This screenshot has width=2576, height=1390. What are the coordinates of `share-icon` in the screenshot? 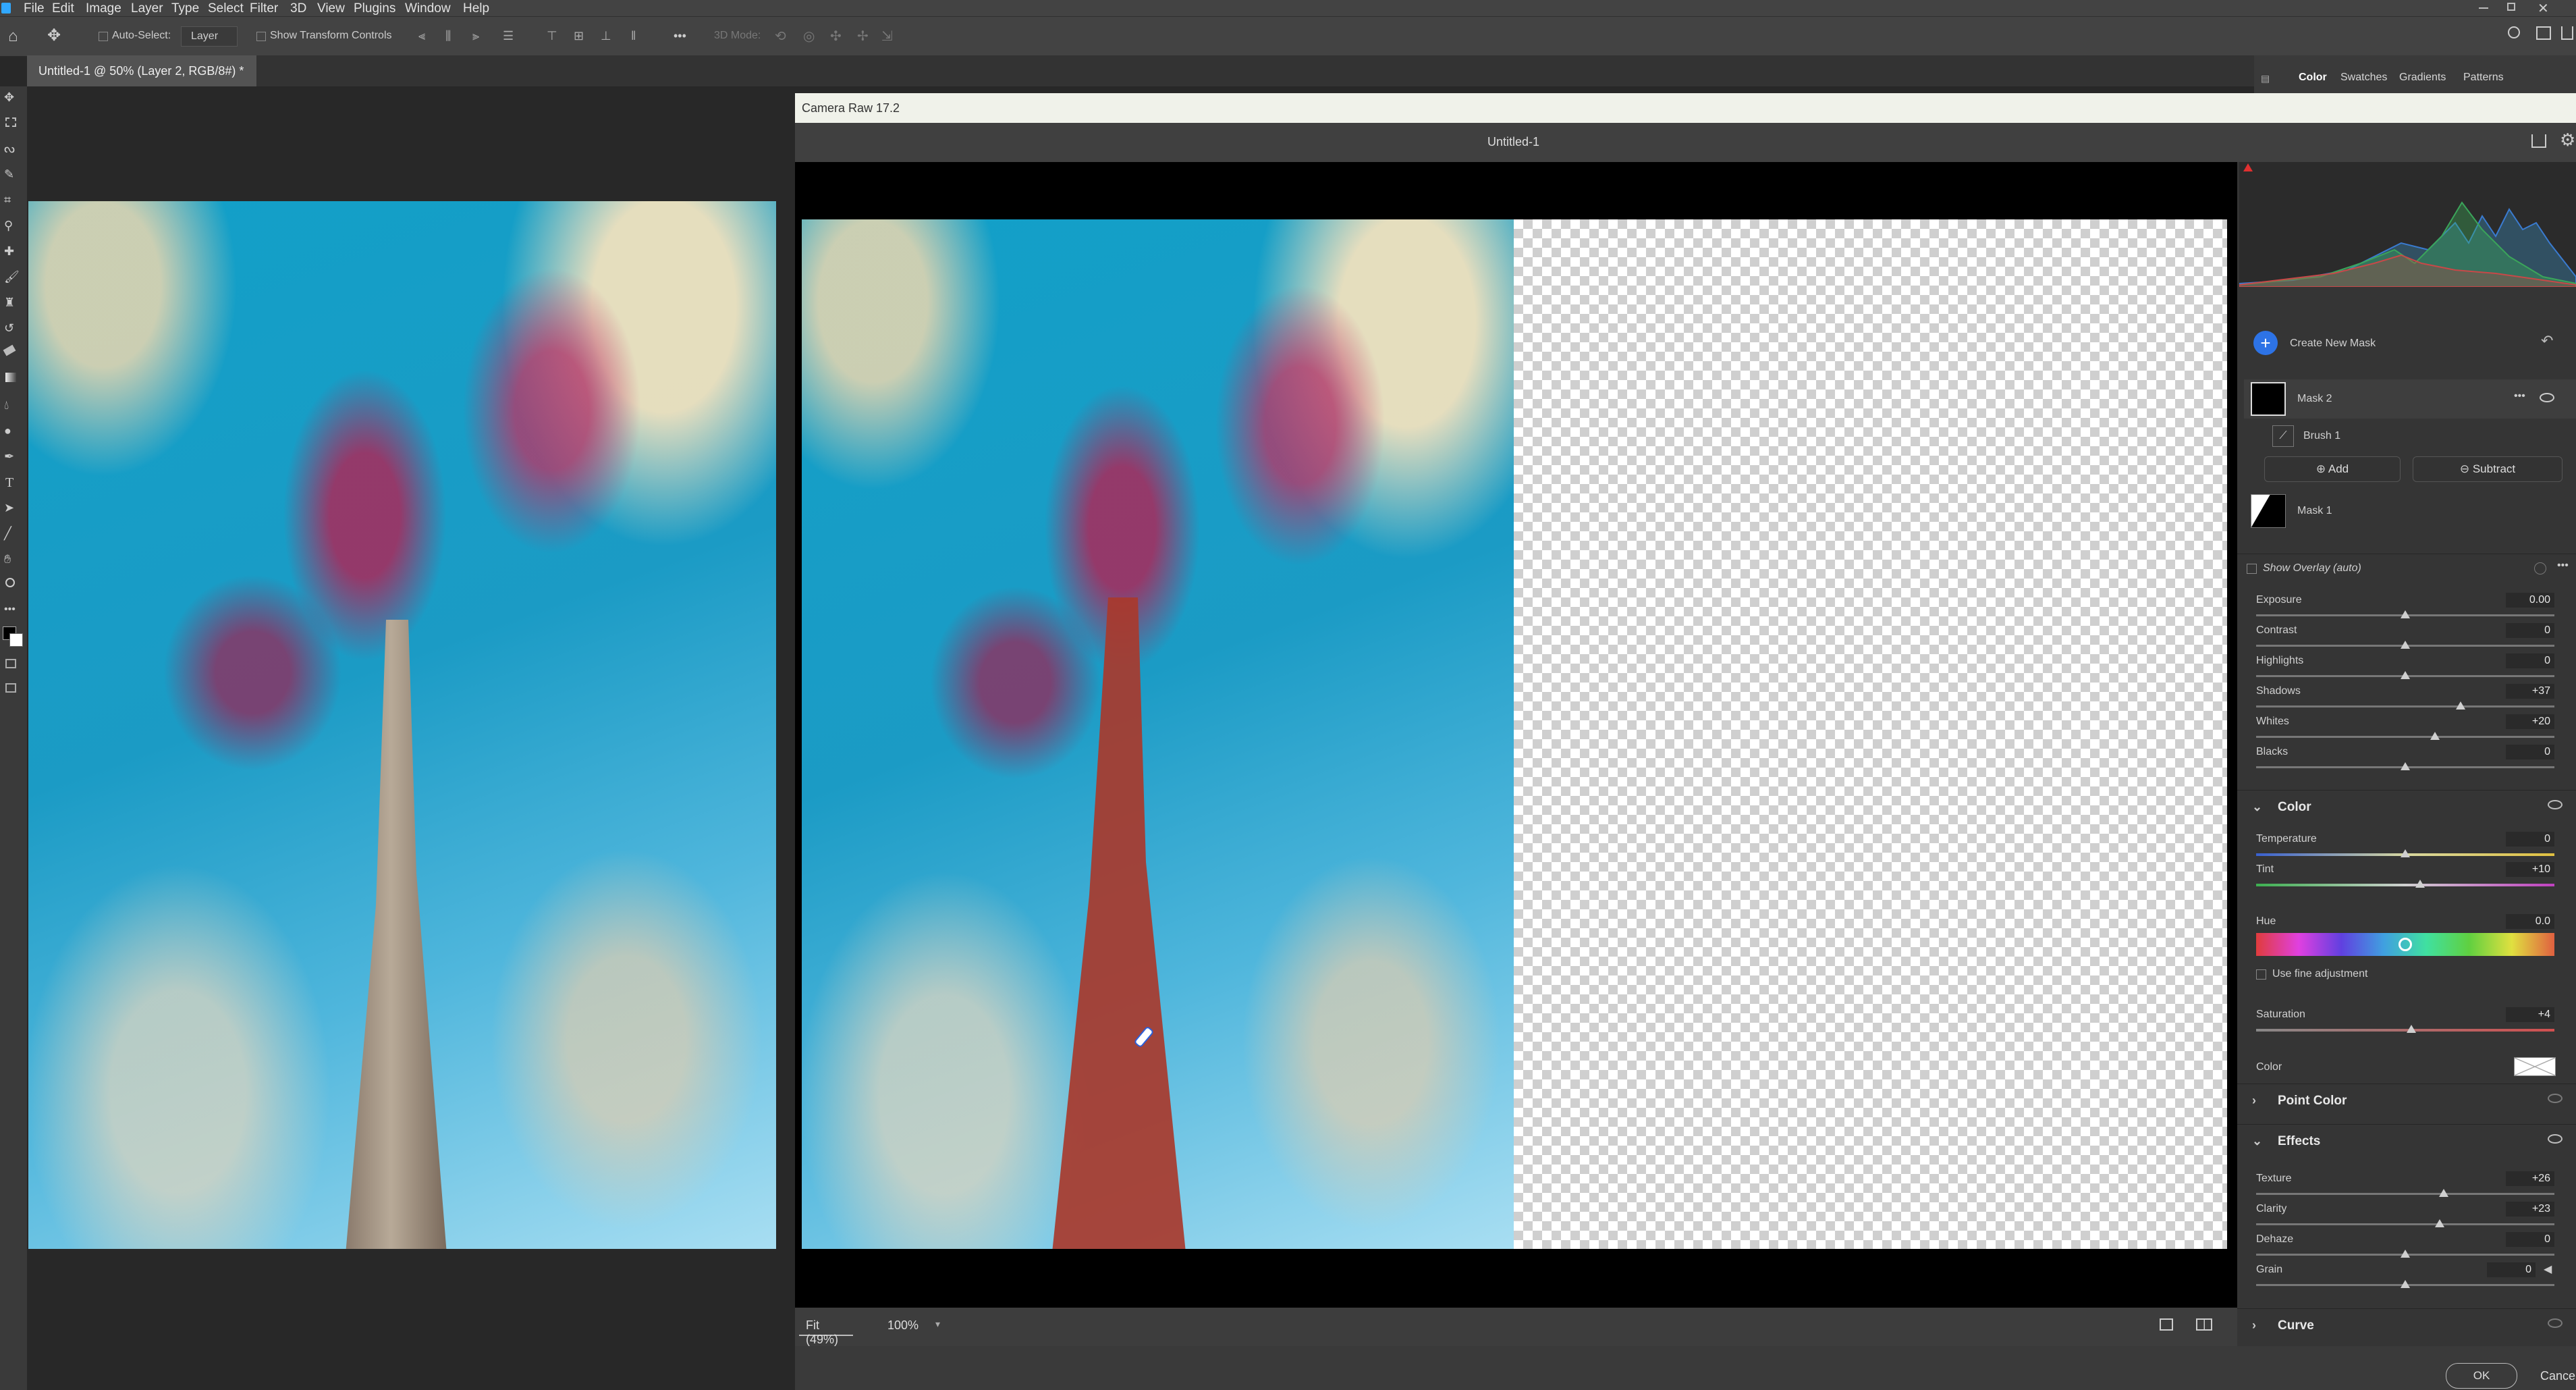 It's located at (2567, 33).